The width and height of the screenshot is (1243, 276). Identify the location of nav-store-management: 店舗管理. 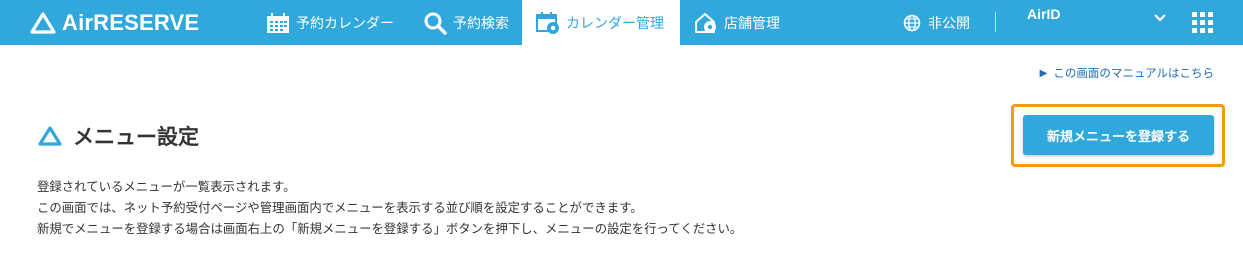
(737, 22).